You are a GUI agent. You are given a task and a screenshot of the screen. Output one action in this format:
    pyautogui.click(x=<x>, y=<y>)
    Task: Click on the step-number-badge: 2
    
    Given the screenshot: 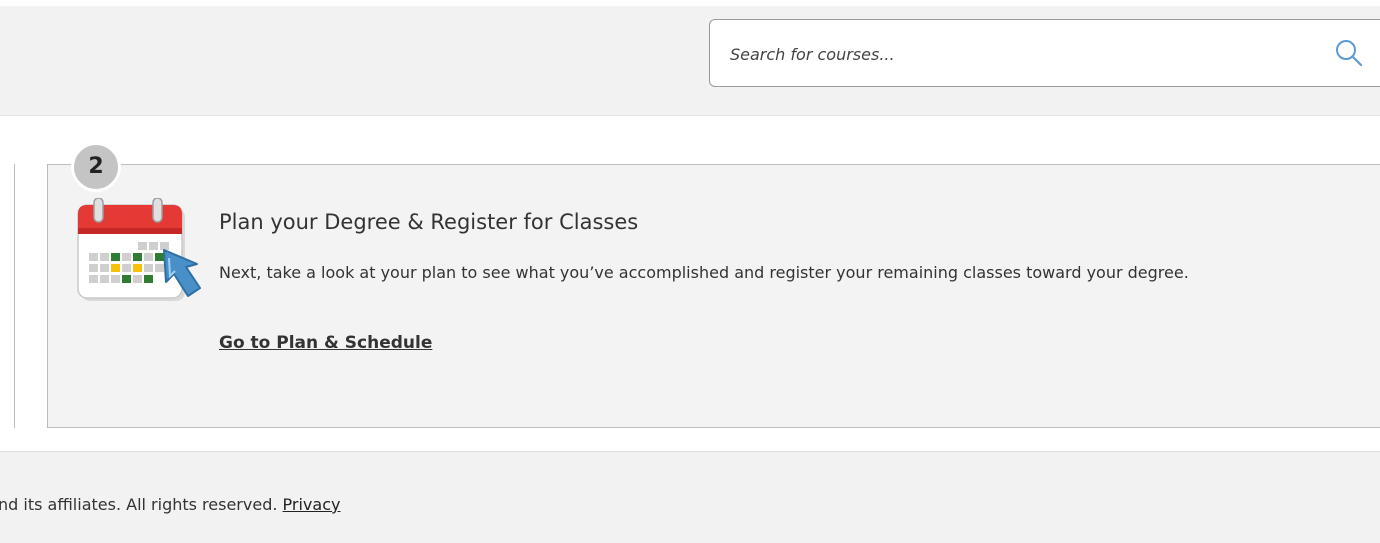 What is the action you would take?
    pyautogui.click(x=96, y=167)
    